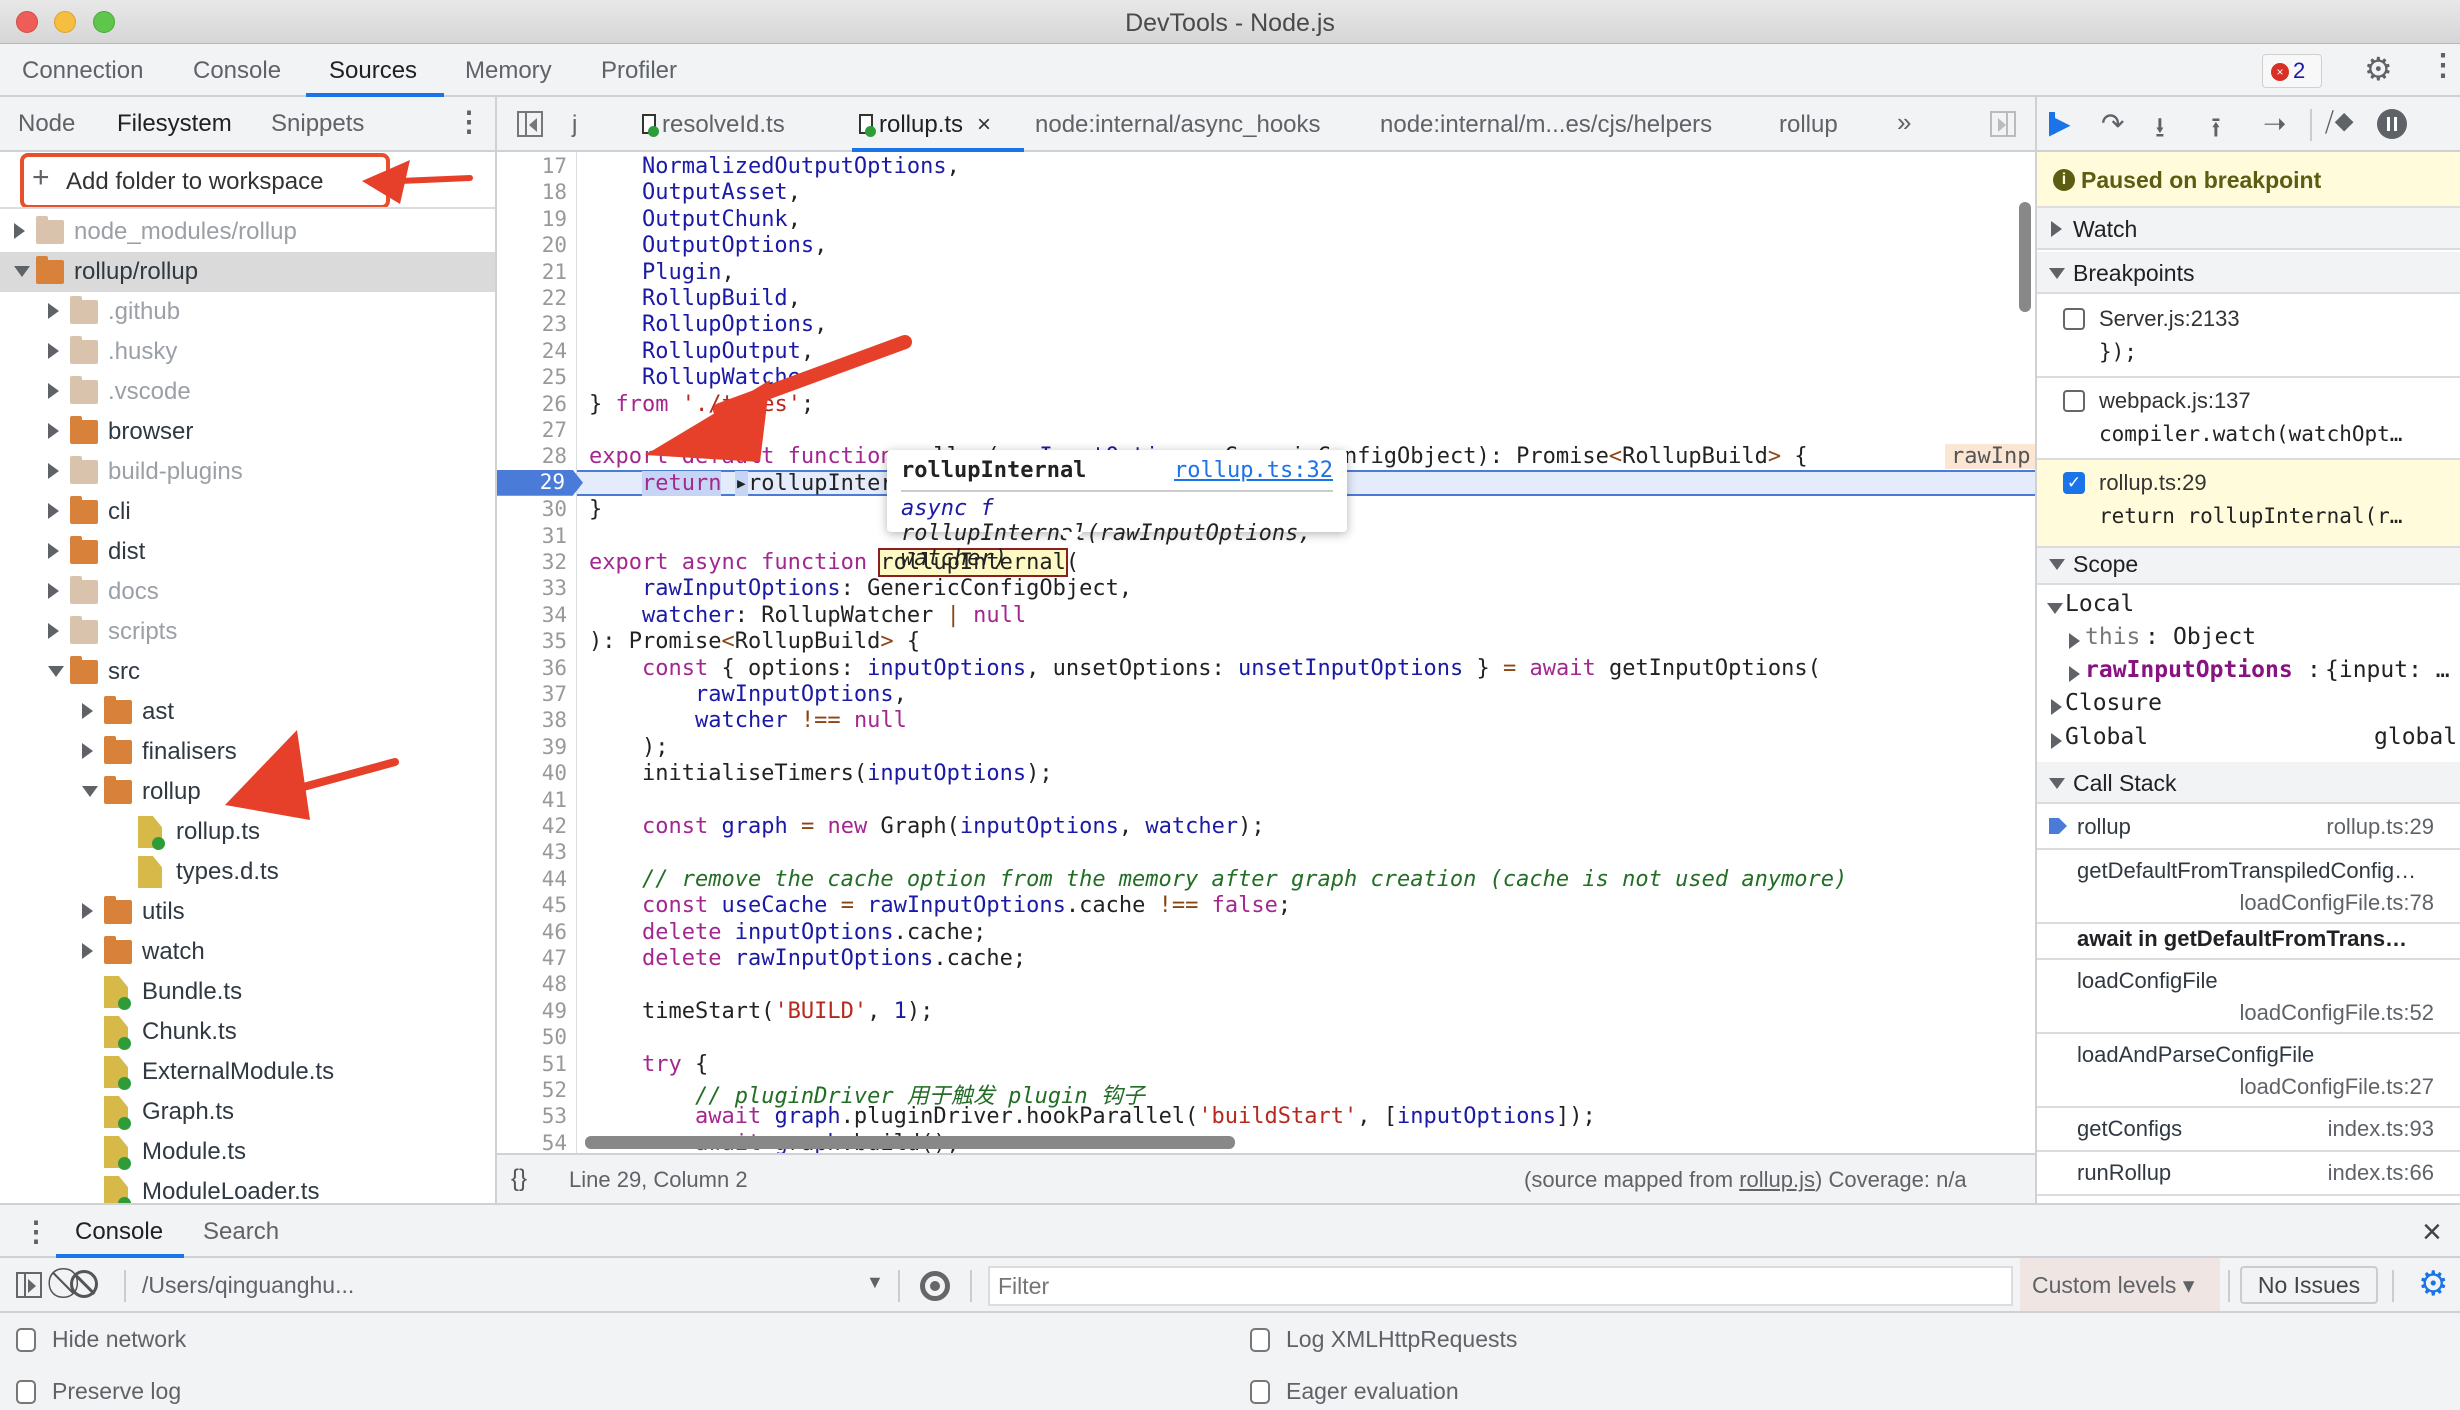 The width and height of the screenshot is (2460, 1410). What do you see at coordinates (2120, 1284) in the screenshot?
I see `log-levels-dropdown: Custom levels ▾` at bounding box center [2120, 1284].